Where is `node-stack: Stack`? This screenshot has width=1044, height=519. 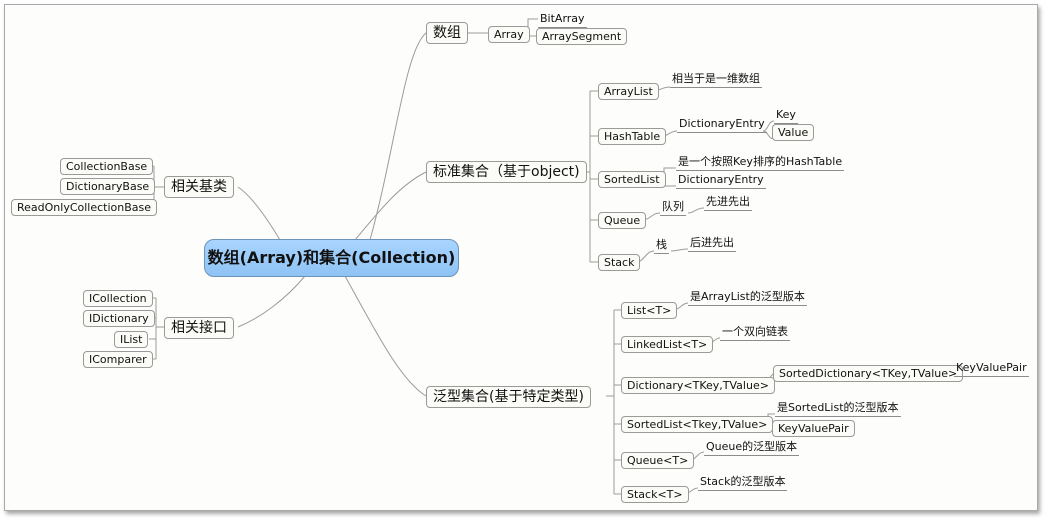 node-stack: Stack is located at coordinates (619, 262).